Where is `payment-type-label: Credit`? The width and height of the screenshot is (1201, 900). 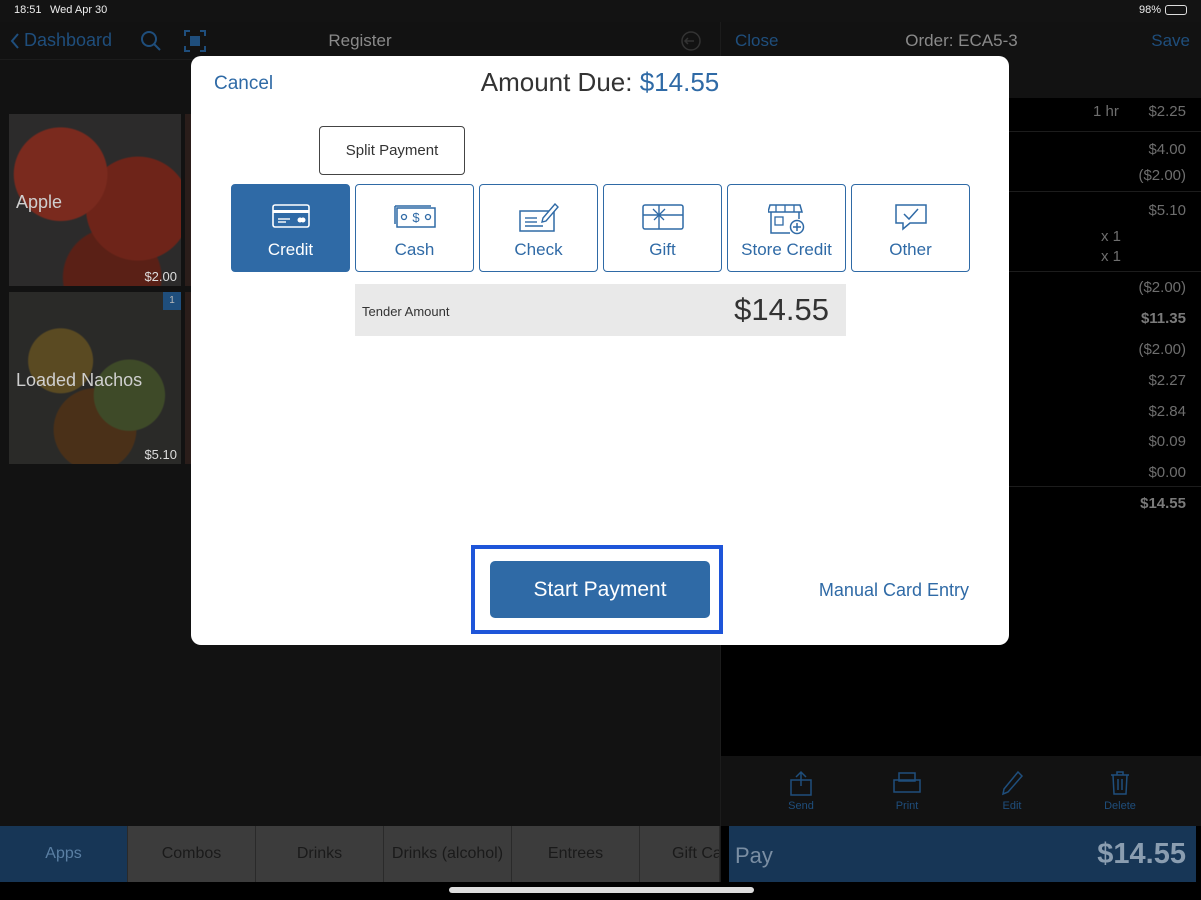
payment-type-label: Credit is located at coordinates (290, 249).